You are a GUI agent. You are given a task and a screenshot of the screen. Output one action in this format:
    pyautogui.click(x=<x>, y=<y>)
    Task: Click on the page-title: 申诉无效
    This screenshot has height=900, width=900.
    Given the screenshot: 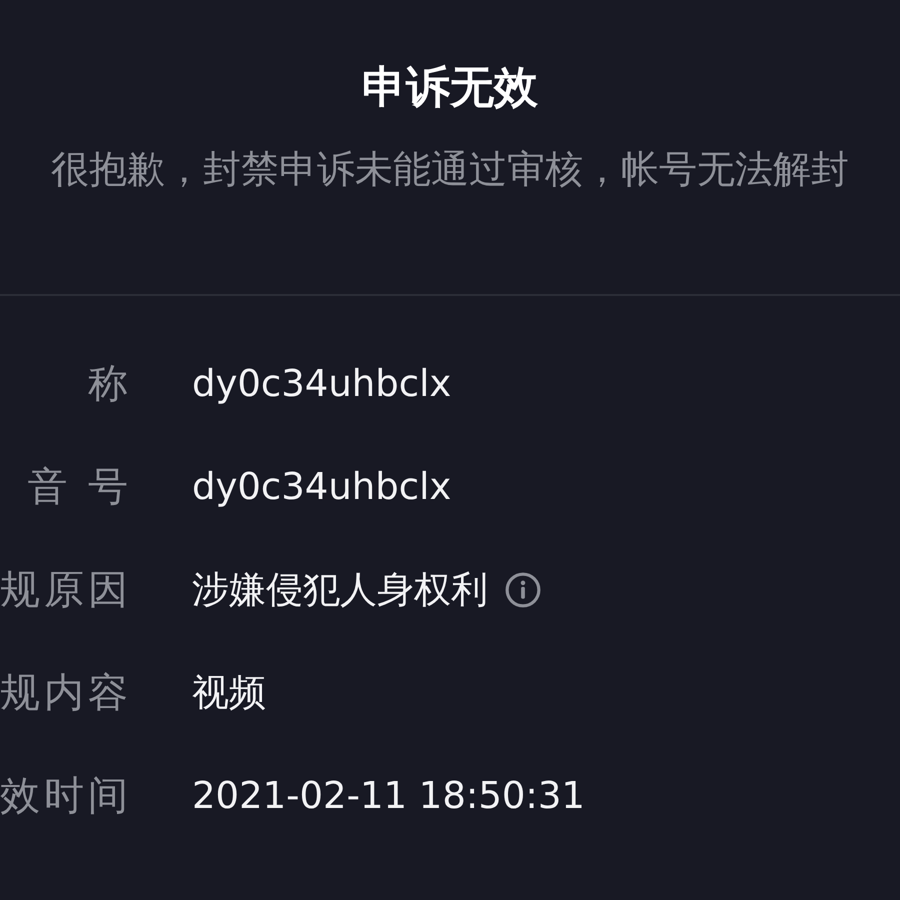 What is the action you would take?
    pyautogui.click(x=450, y=88)
    